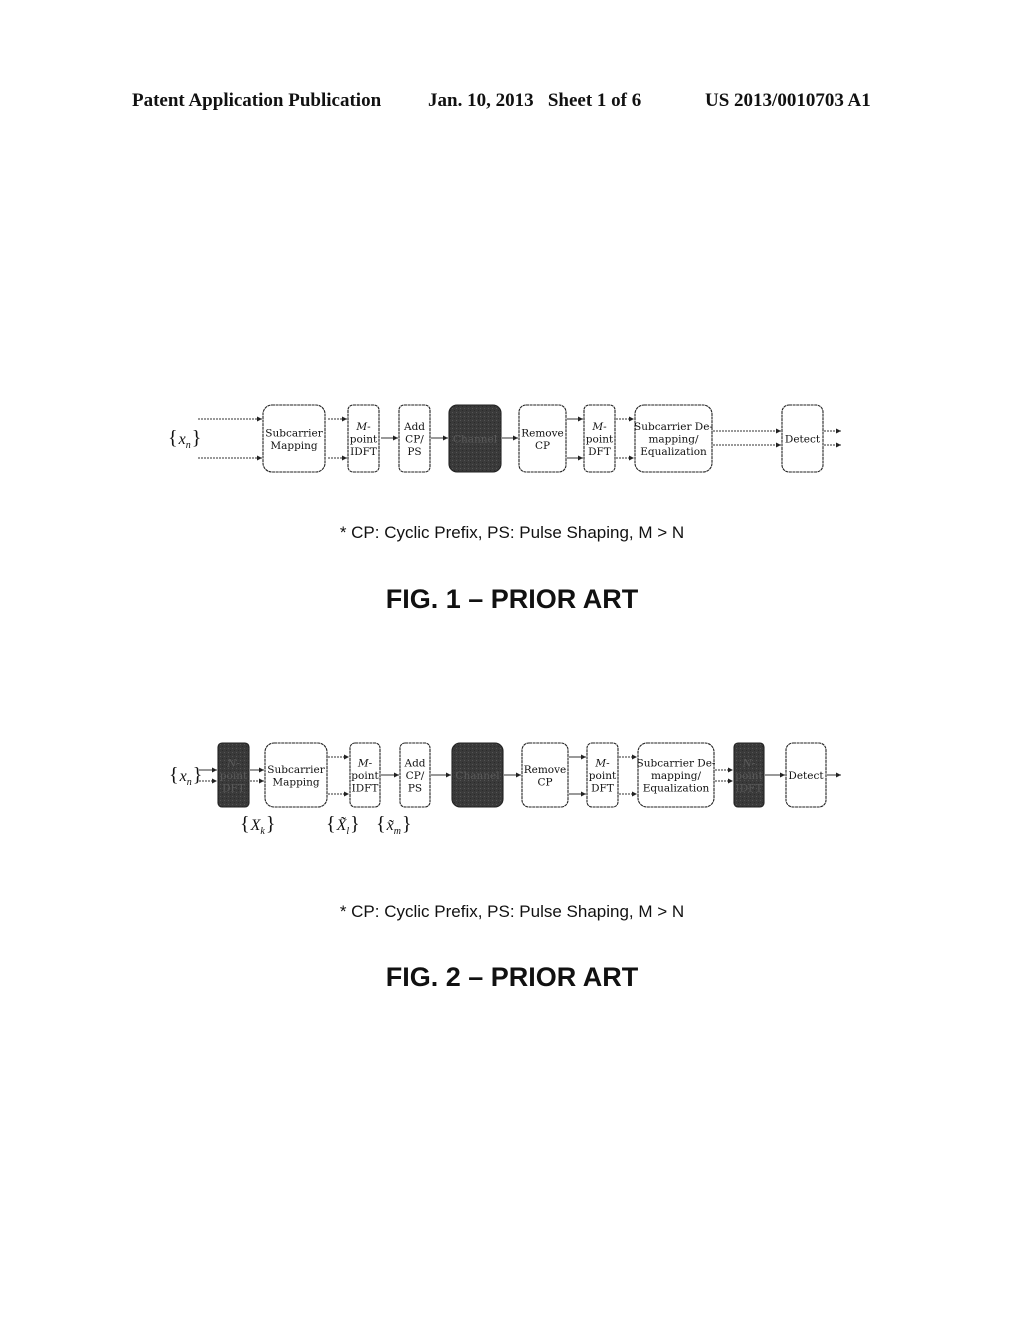 The width and height of the screenshot is (1024, 1320). What do you see at coordinates (343, 825) in the screenshot?
I see `signal-label-X-tilde-l: {X̃l}` at bounding box center [343, 825].